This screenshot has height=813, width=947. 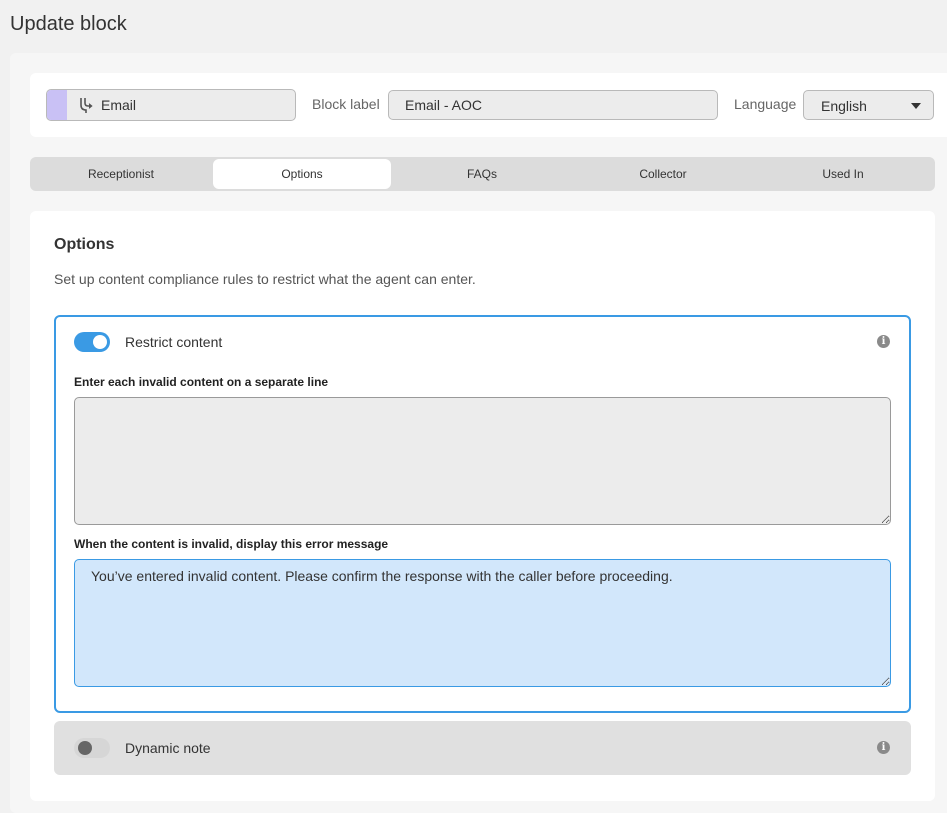 I want to click on block-label-caption: Block label, so click(x=346, y=104).